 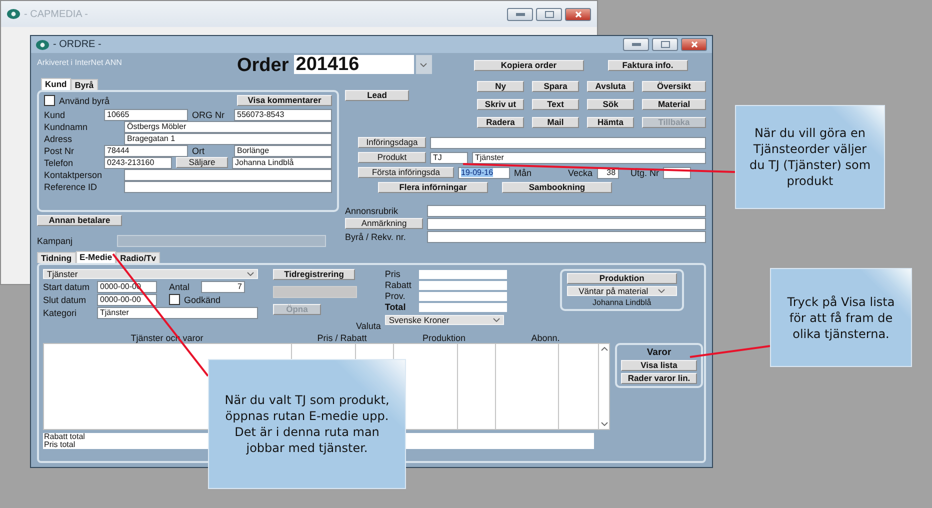 I want to click on action-button: Skriv ut, so click(x=500, y=104).